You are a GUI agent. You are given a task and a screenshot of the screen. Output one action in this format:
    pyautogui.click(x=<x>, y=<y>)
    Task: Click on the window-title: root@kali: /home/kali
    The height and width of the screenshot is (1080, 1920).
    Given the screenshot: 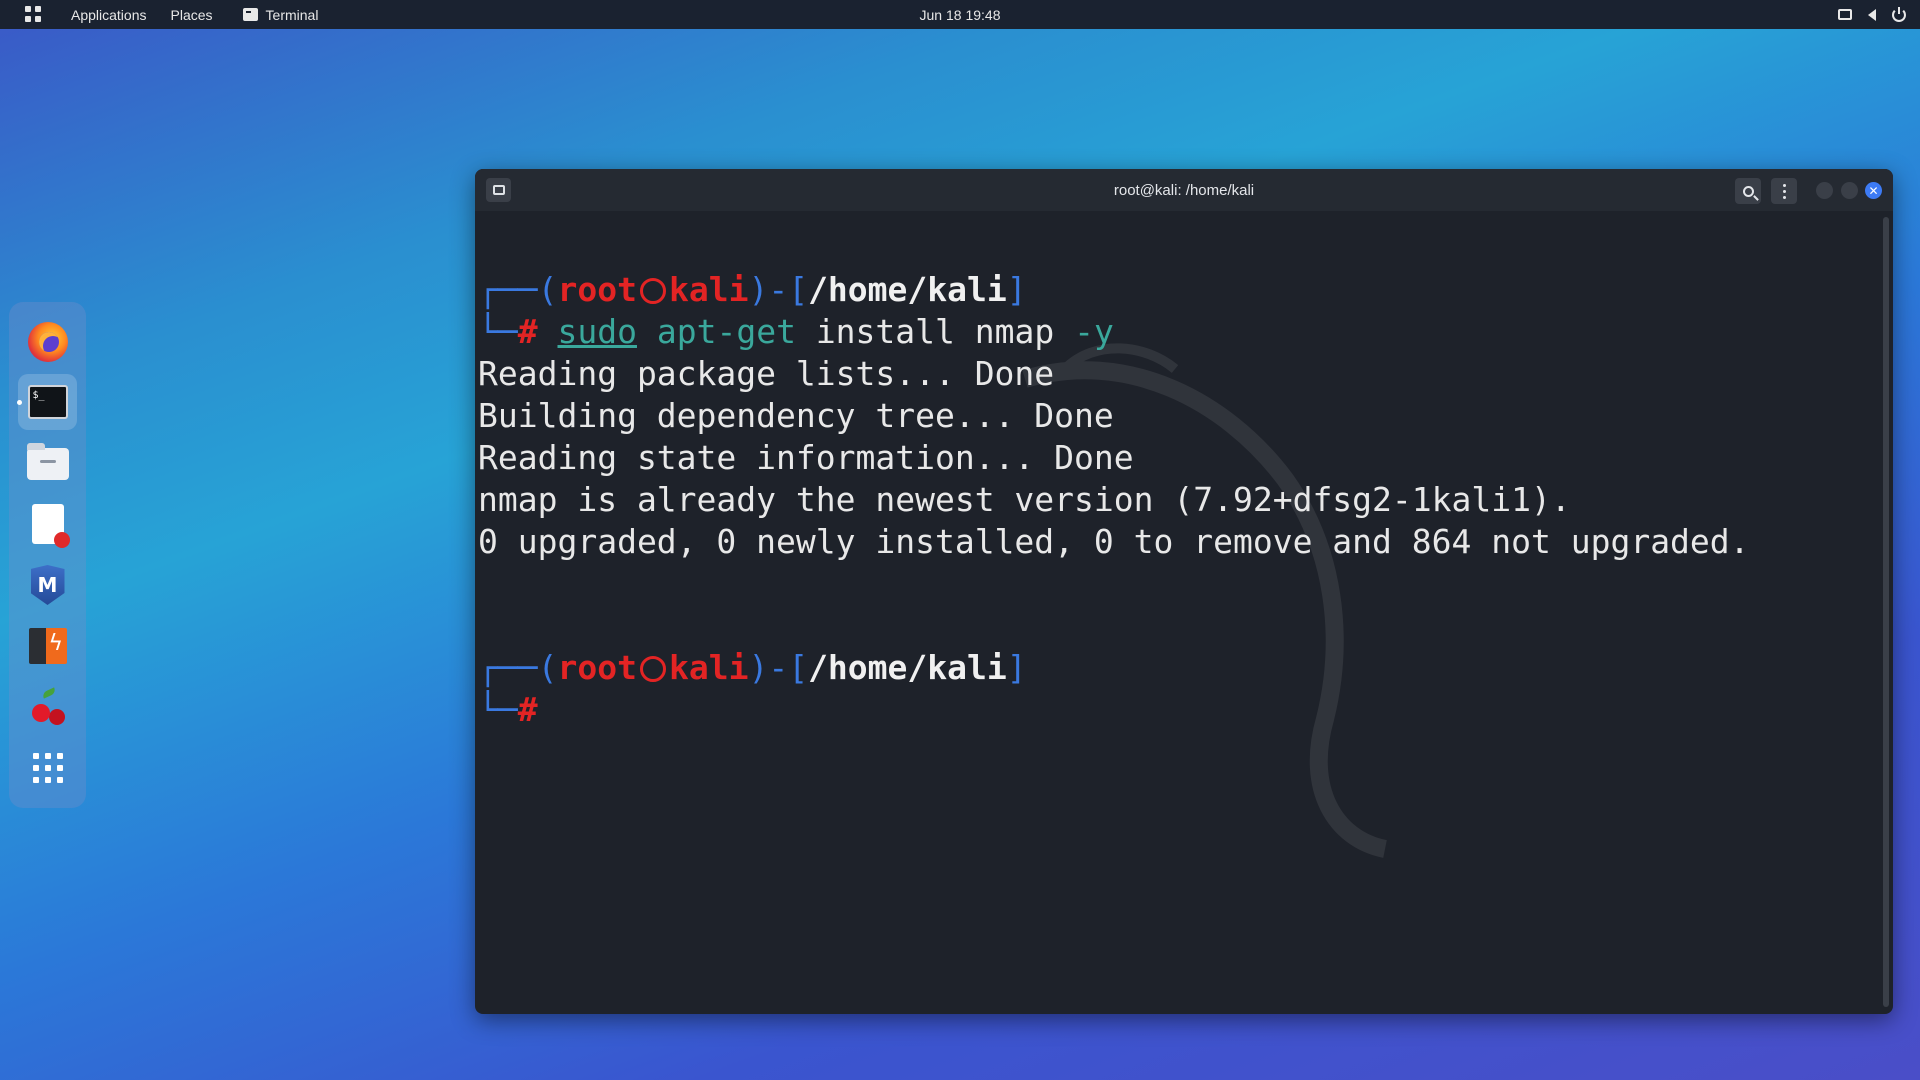 What is the action you would take?
    pyautogui.click(x=1184, y=190)
    